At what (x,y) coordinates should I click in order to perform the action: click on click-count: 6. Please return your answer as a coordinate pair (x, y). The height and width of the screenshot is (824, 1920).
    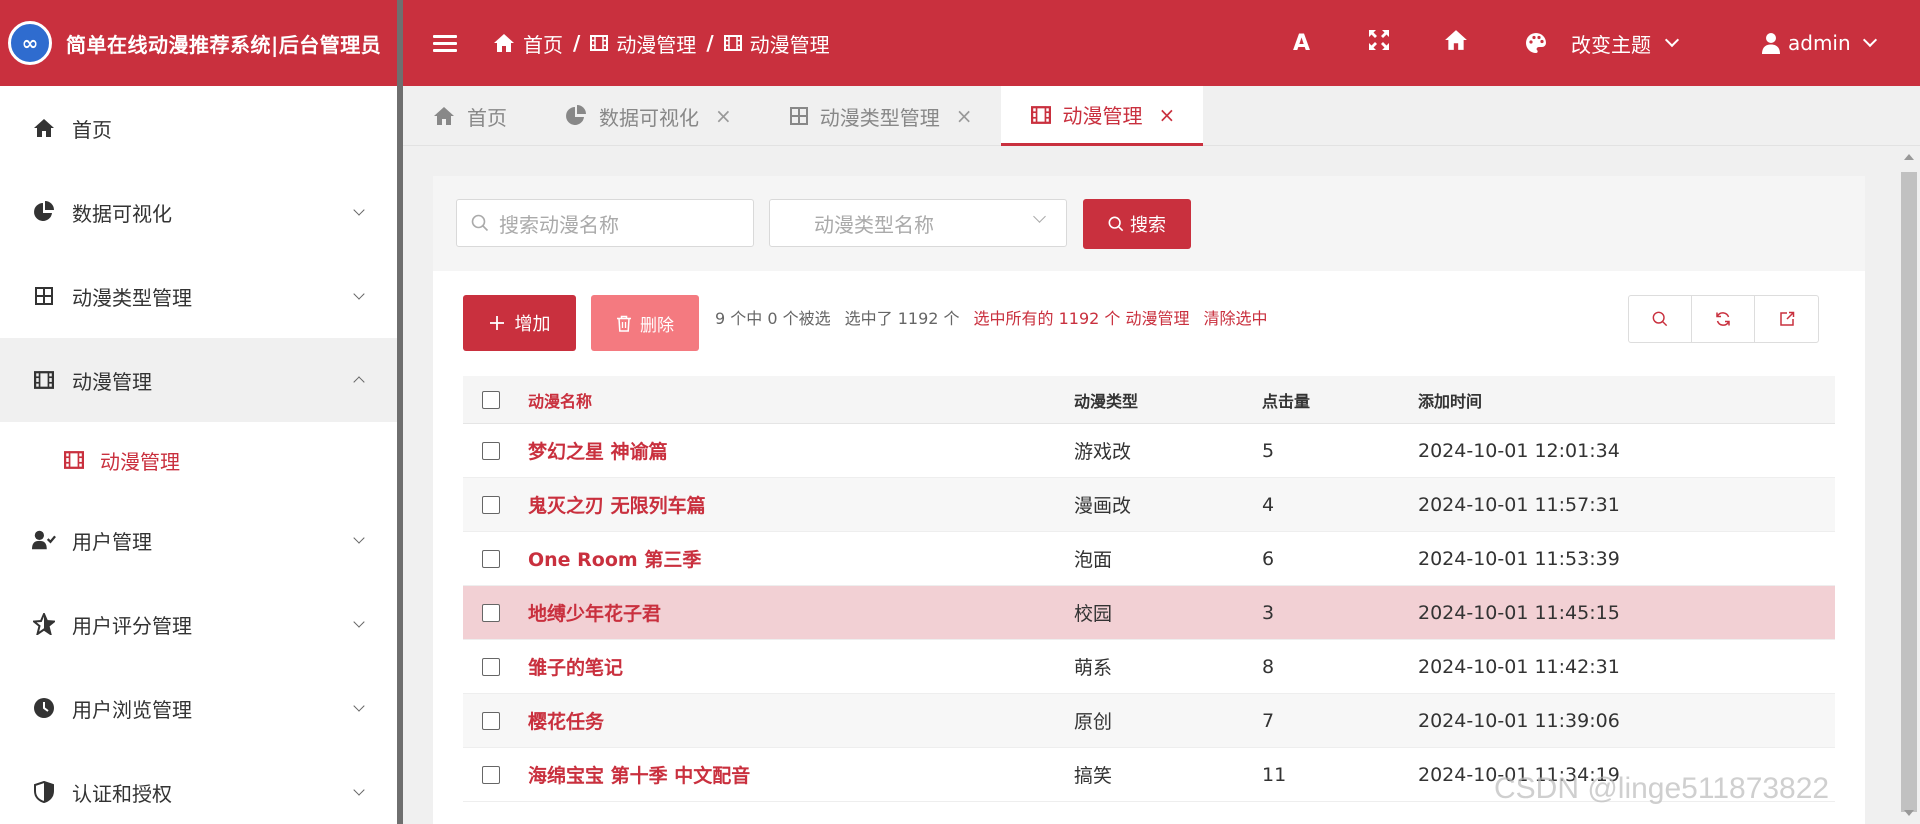
    Looking at the image, I should click on (1268, 558).